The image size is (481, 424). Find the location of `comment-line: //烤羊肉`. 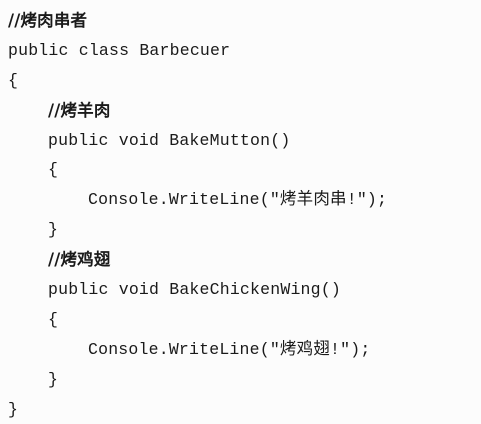

comment-line: //烤羊肉 is located at coordinates (79, 110).